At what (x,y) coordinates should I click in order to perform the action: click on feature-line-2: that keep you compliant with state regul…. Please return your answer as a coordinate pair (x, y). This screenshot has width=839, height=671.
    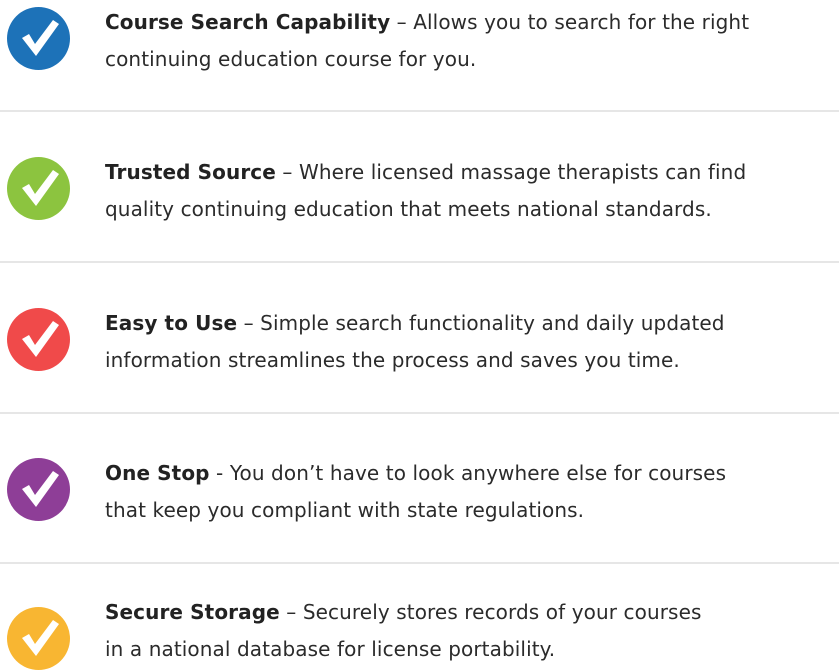
    Looking at the image, I should click on (345, 510).